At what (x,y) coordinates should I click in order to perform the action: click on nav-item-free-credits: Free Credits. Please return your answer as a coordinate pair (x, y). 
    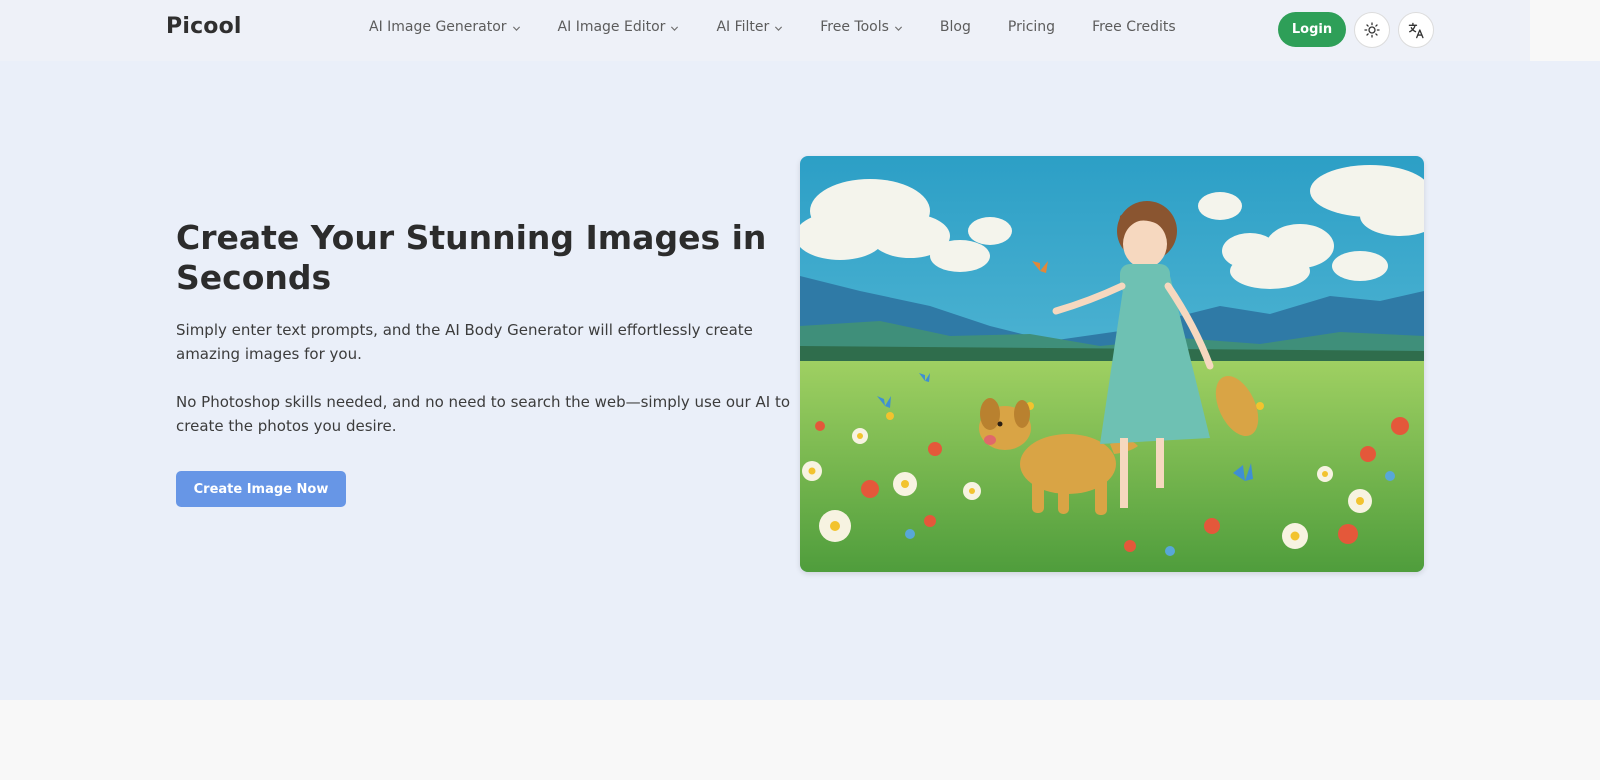
    Looking at the image, I should click on (1134, 27).